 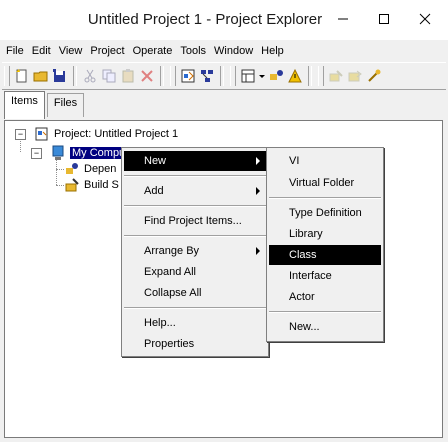 I want to click on submenu-library: Library, so click(x=325, y=234).